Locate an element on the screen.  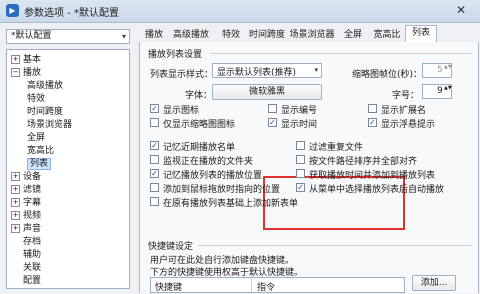
checkbox-label: 记忆播放列表的播放位置 is located at coordinates (212, 174).